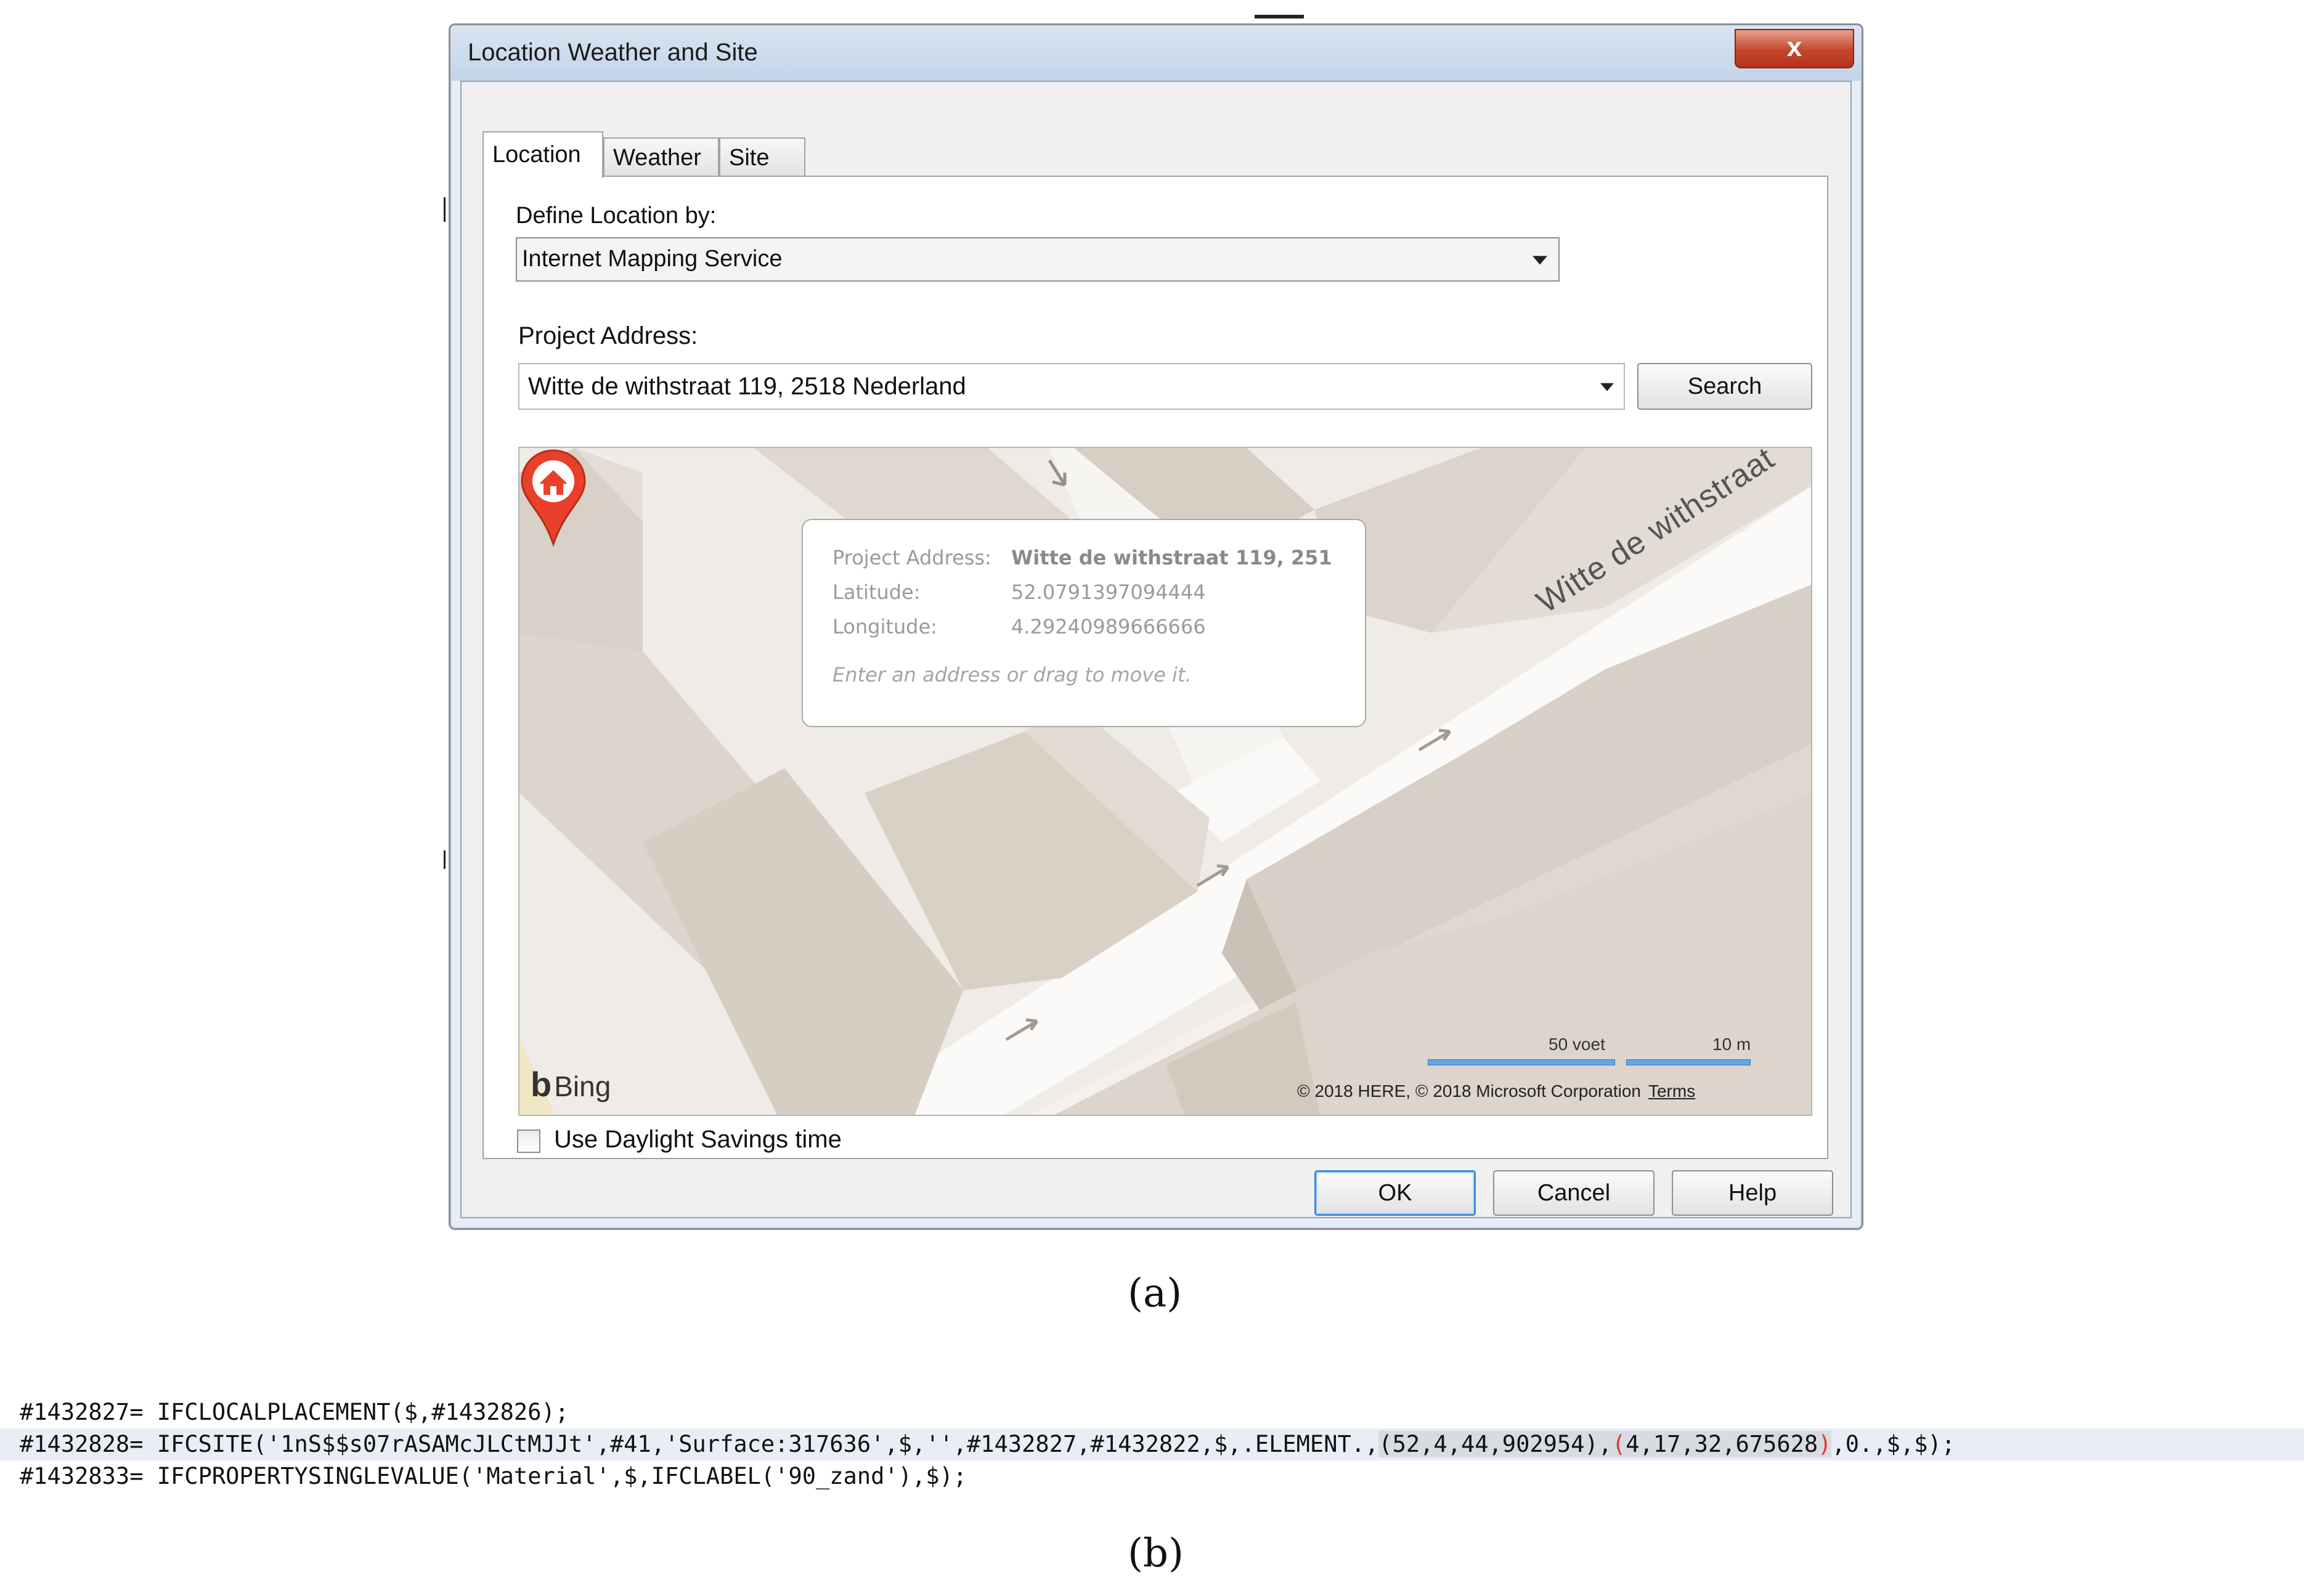 The width and height of the screenshot is (2304, 1596). I want to click on project-address-value: Witte de withstraat 119, 2518 Nederland, so click(747, 386).